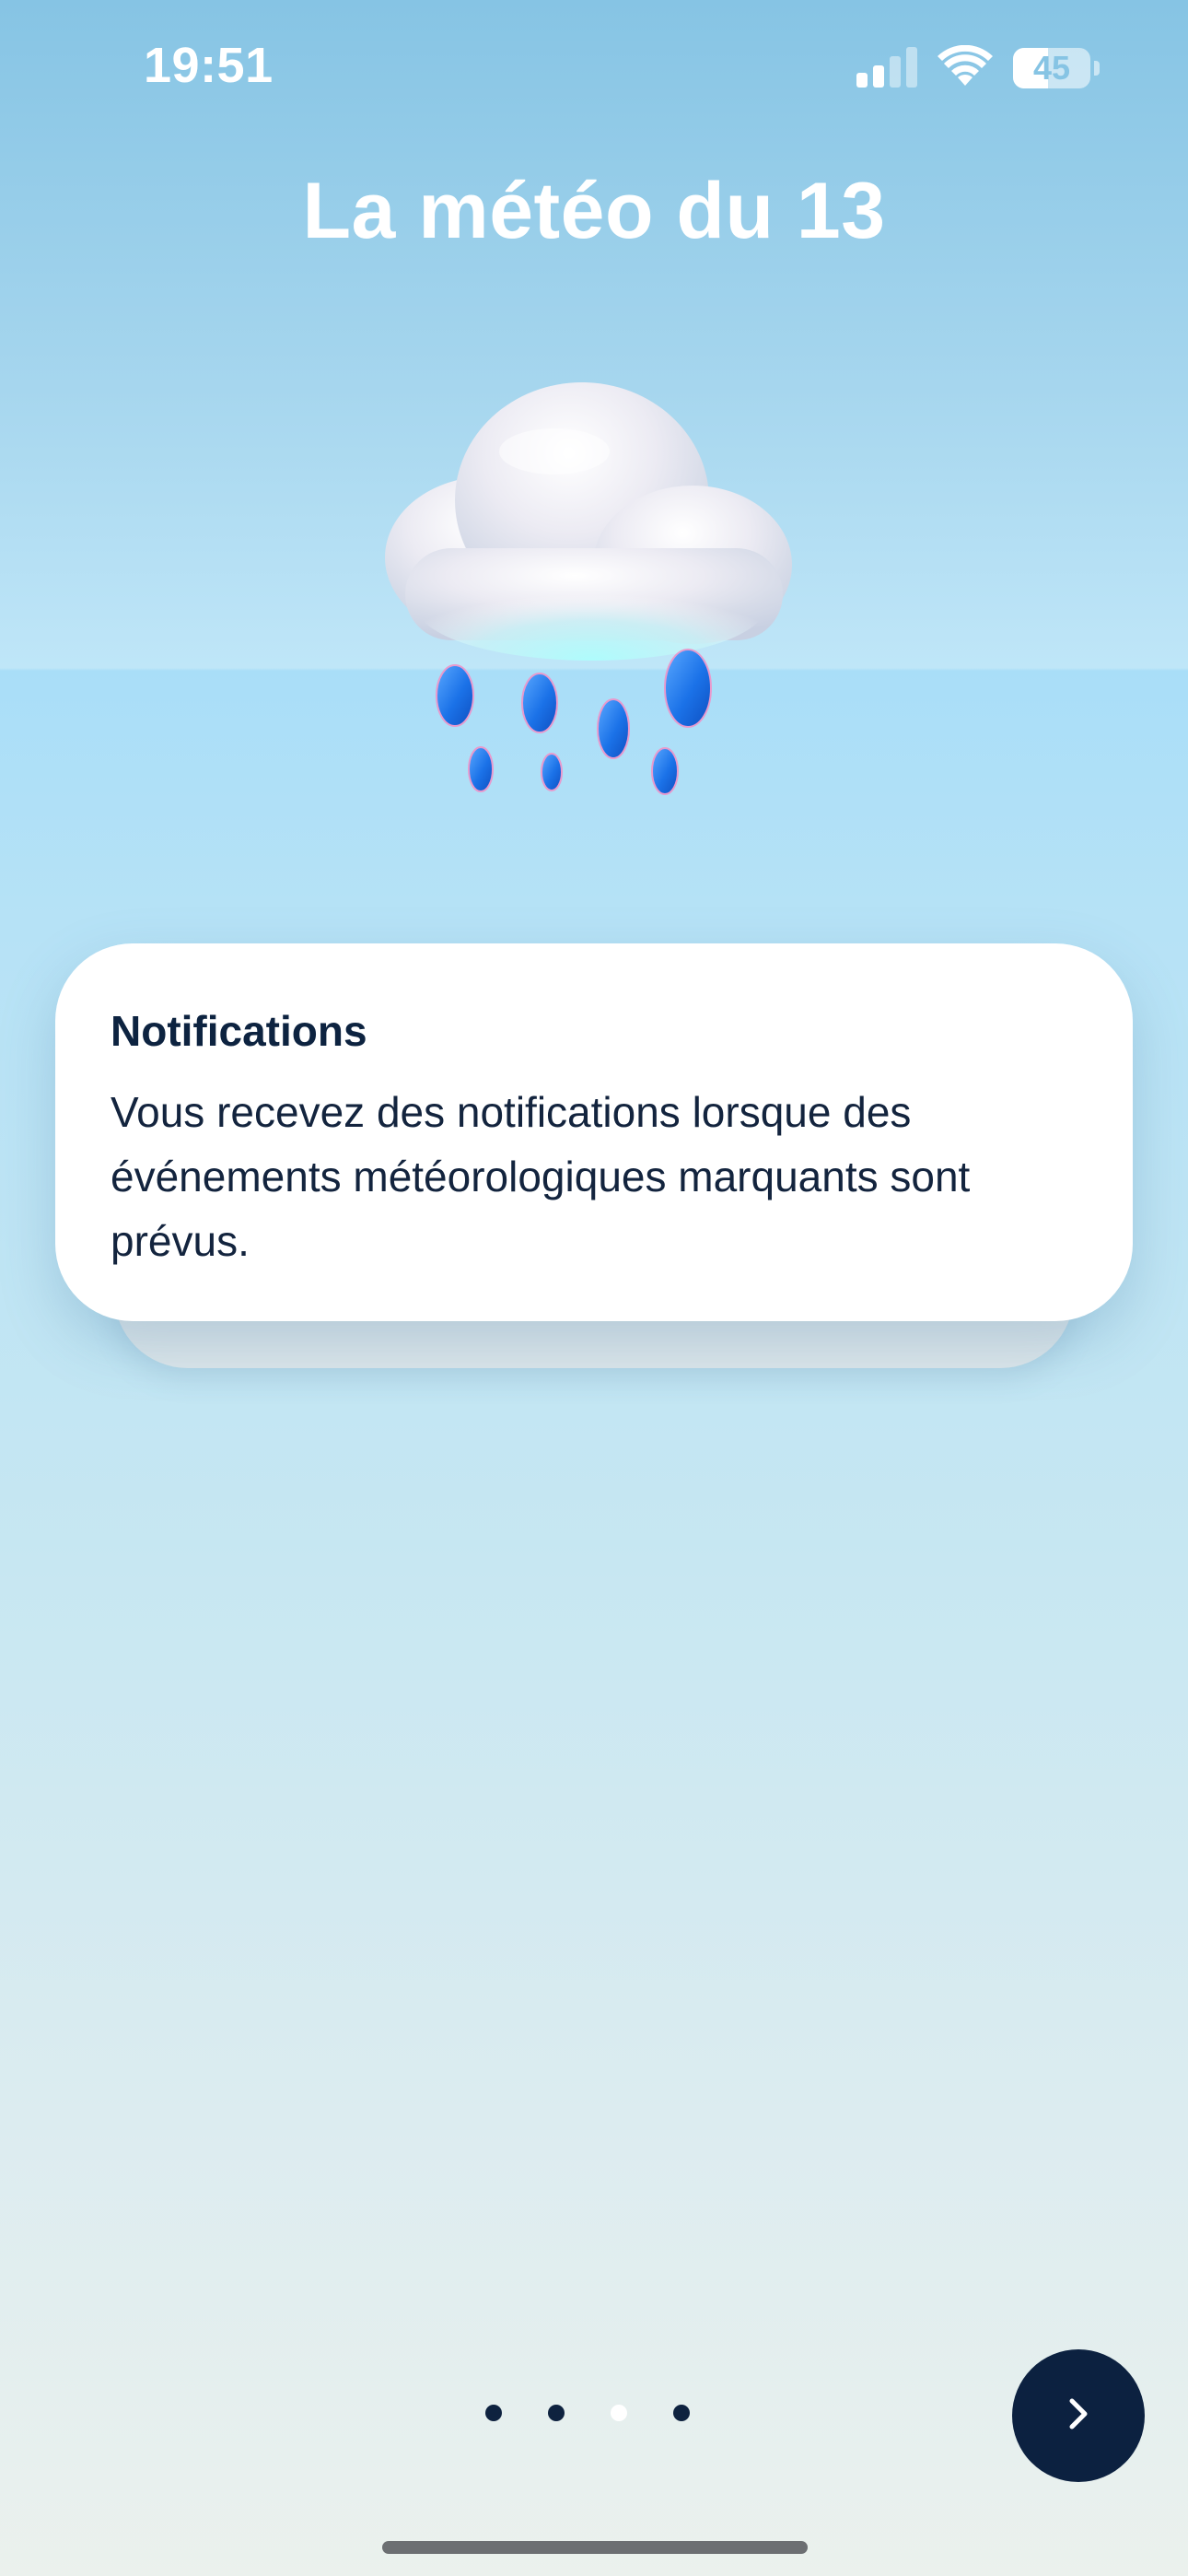 This screenshot has width=1188, height=2576. What do you see at coordinates (594, 211) in the screenshot?
I see `page-title: La météo du 13` at bounding box center [594, 211].